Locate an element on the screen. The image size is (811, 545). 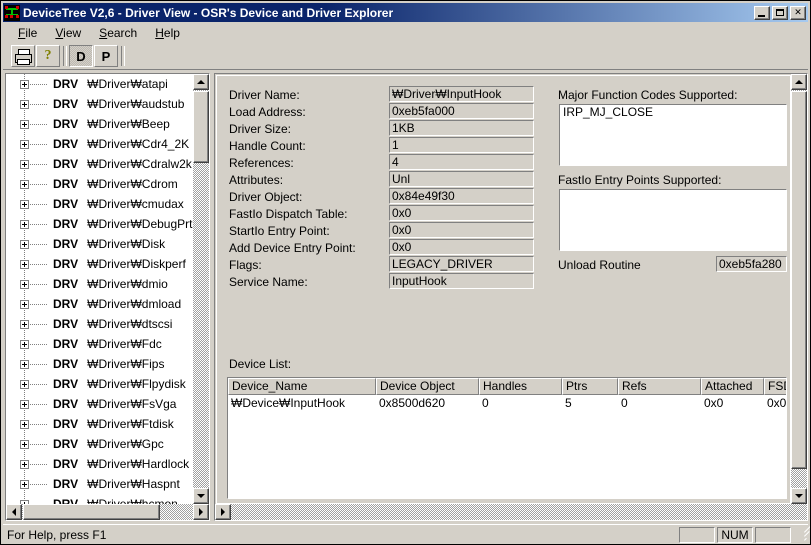
tree-item-5: DRV ₩Driver₩Cdrom is located at coordinates (99, 184).